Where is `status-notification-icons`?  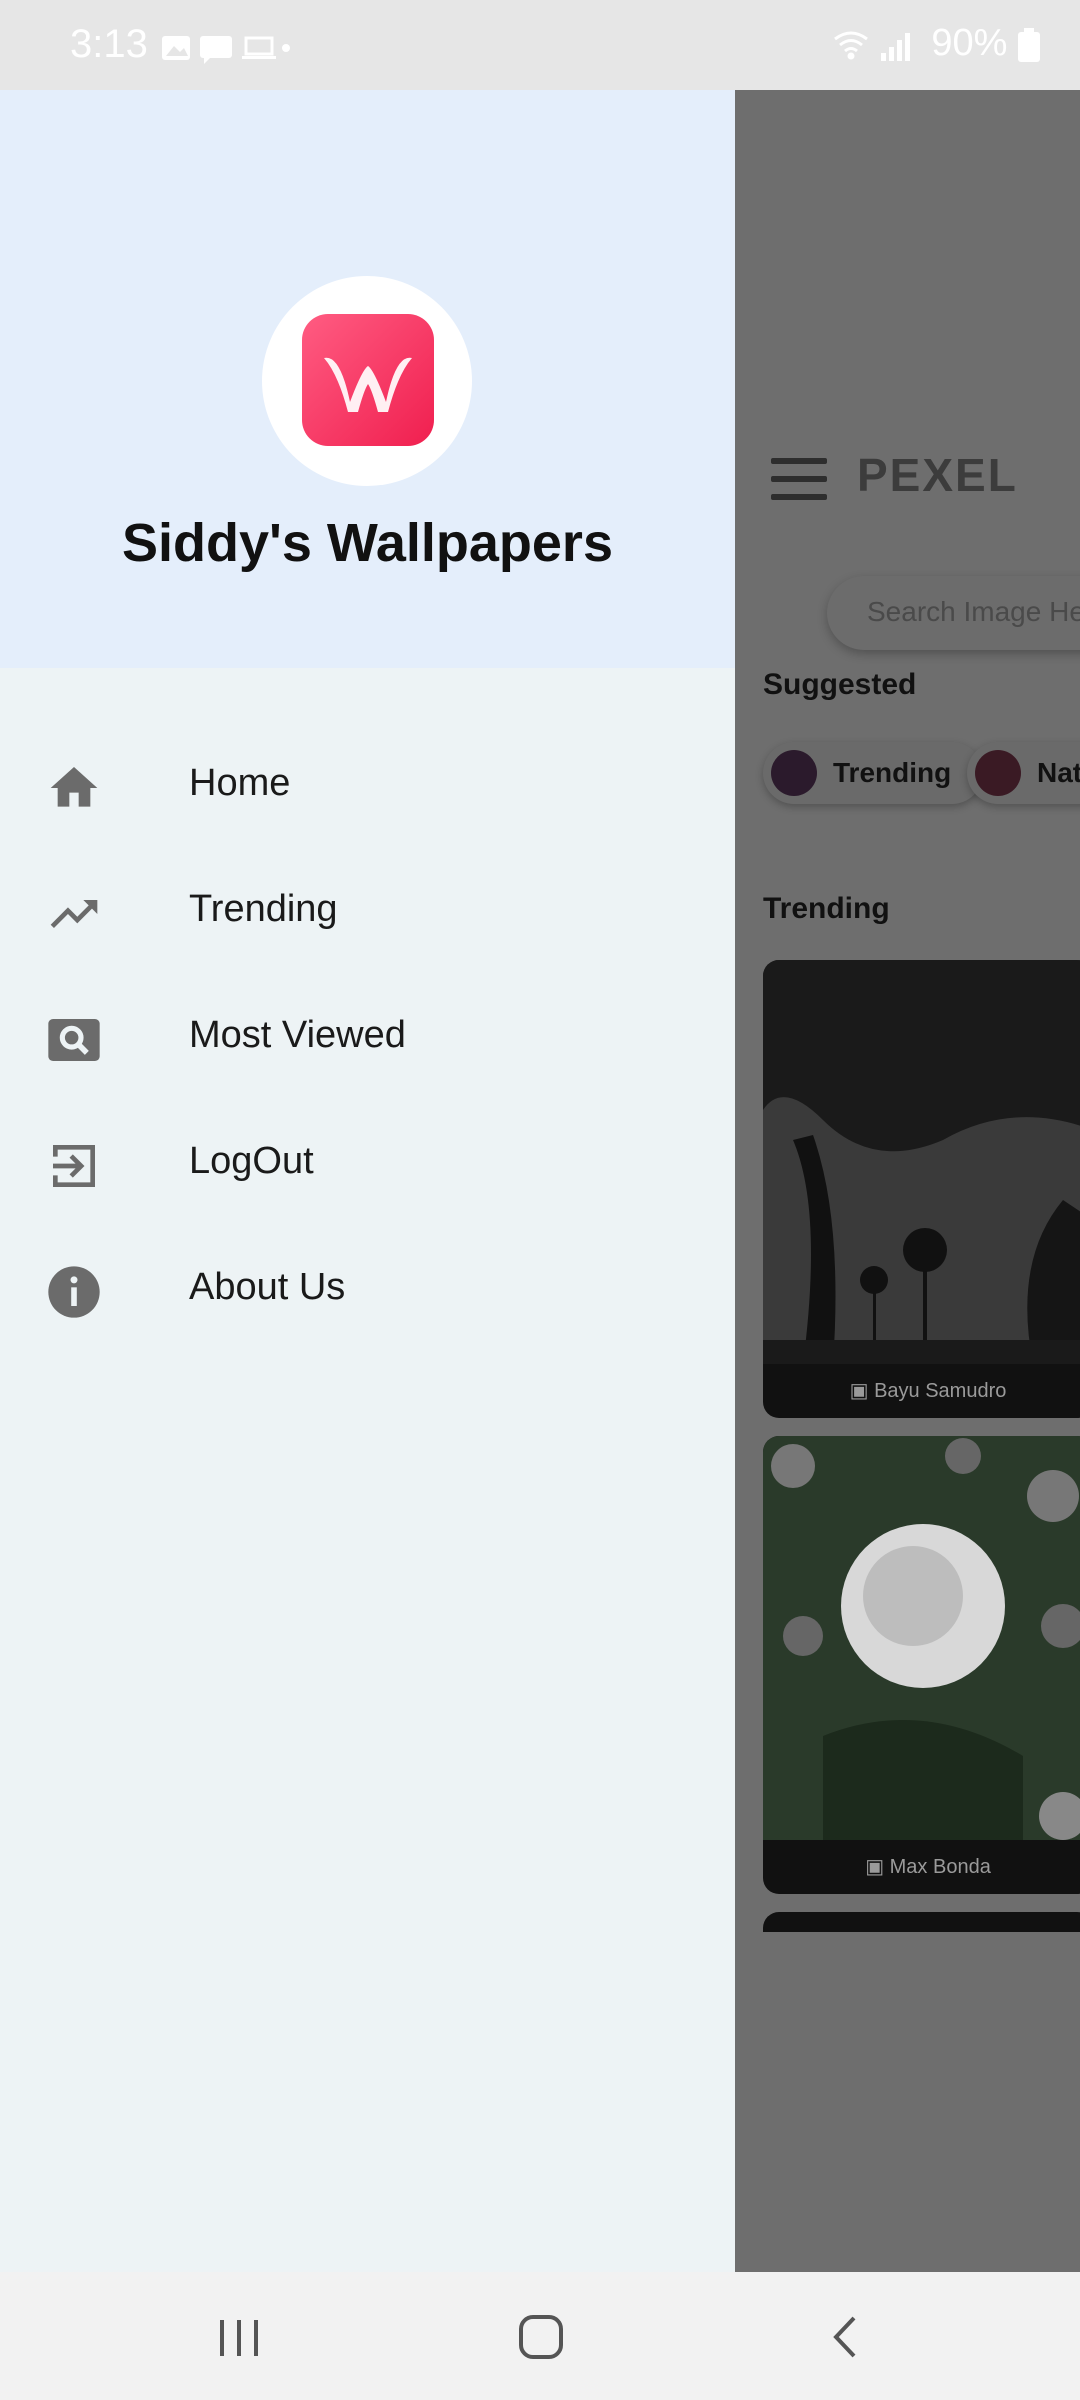 status-notification-icons is located at coordinates (225, 51).